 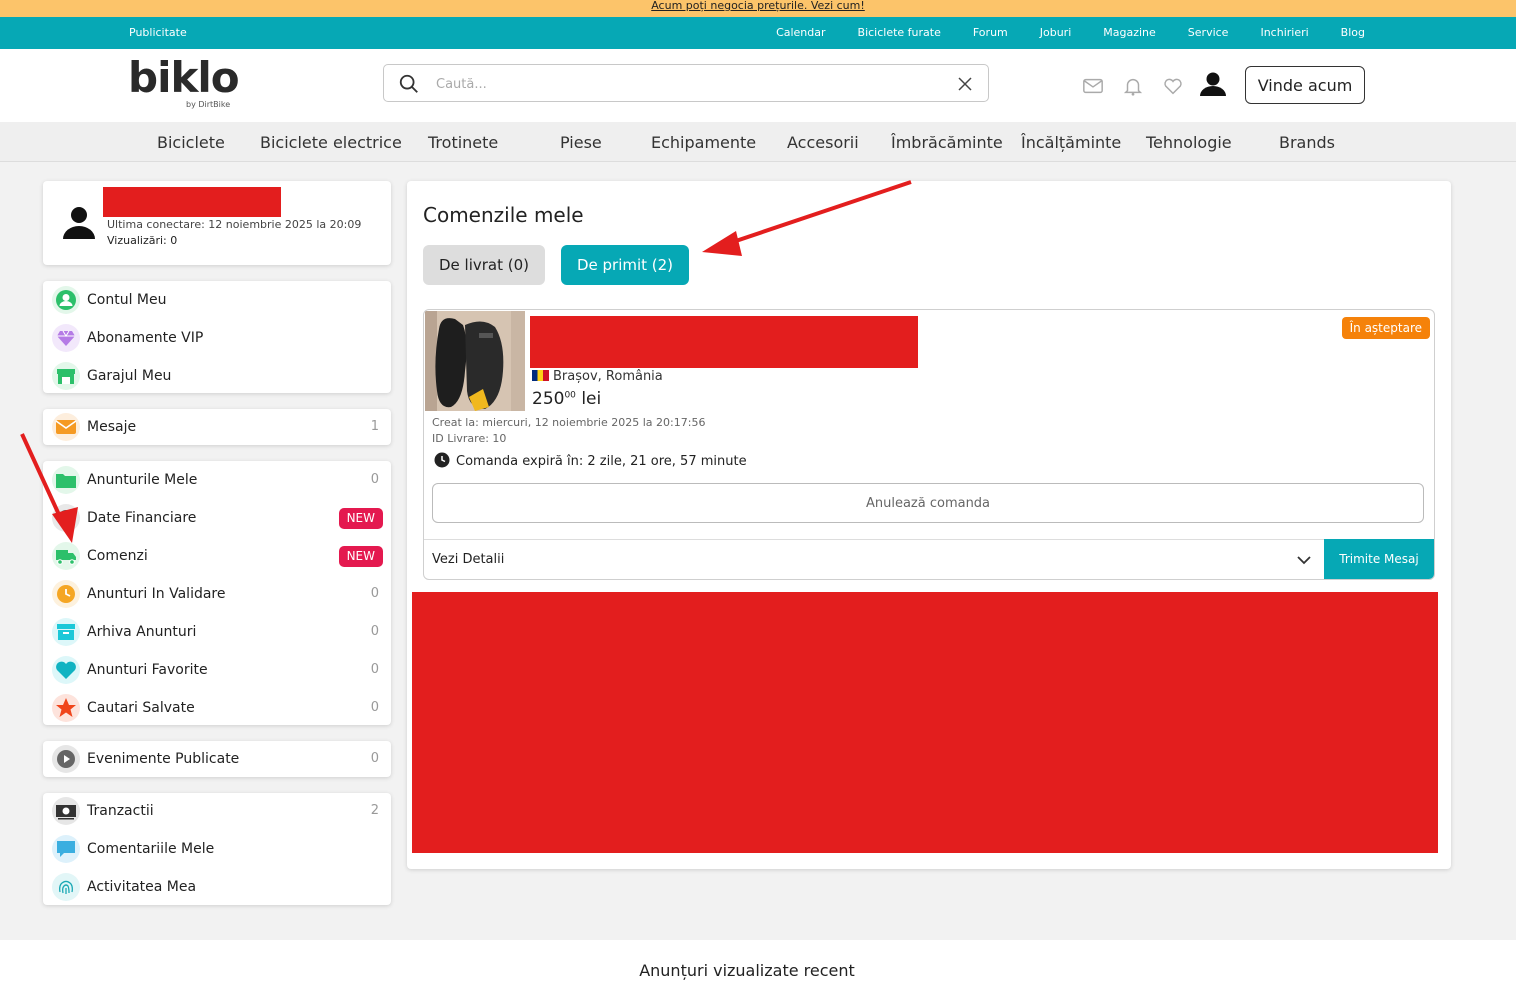 I want to click on sidebar-group-events: Evenimente Publicate 0, so click(x=217, y=759).